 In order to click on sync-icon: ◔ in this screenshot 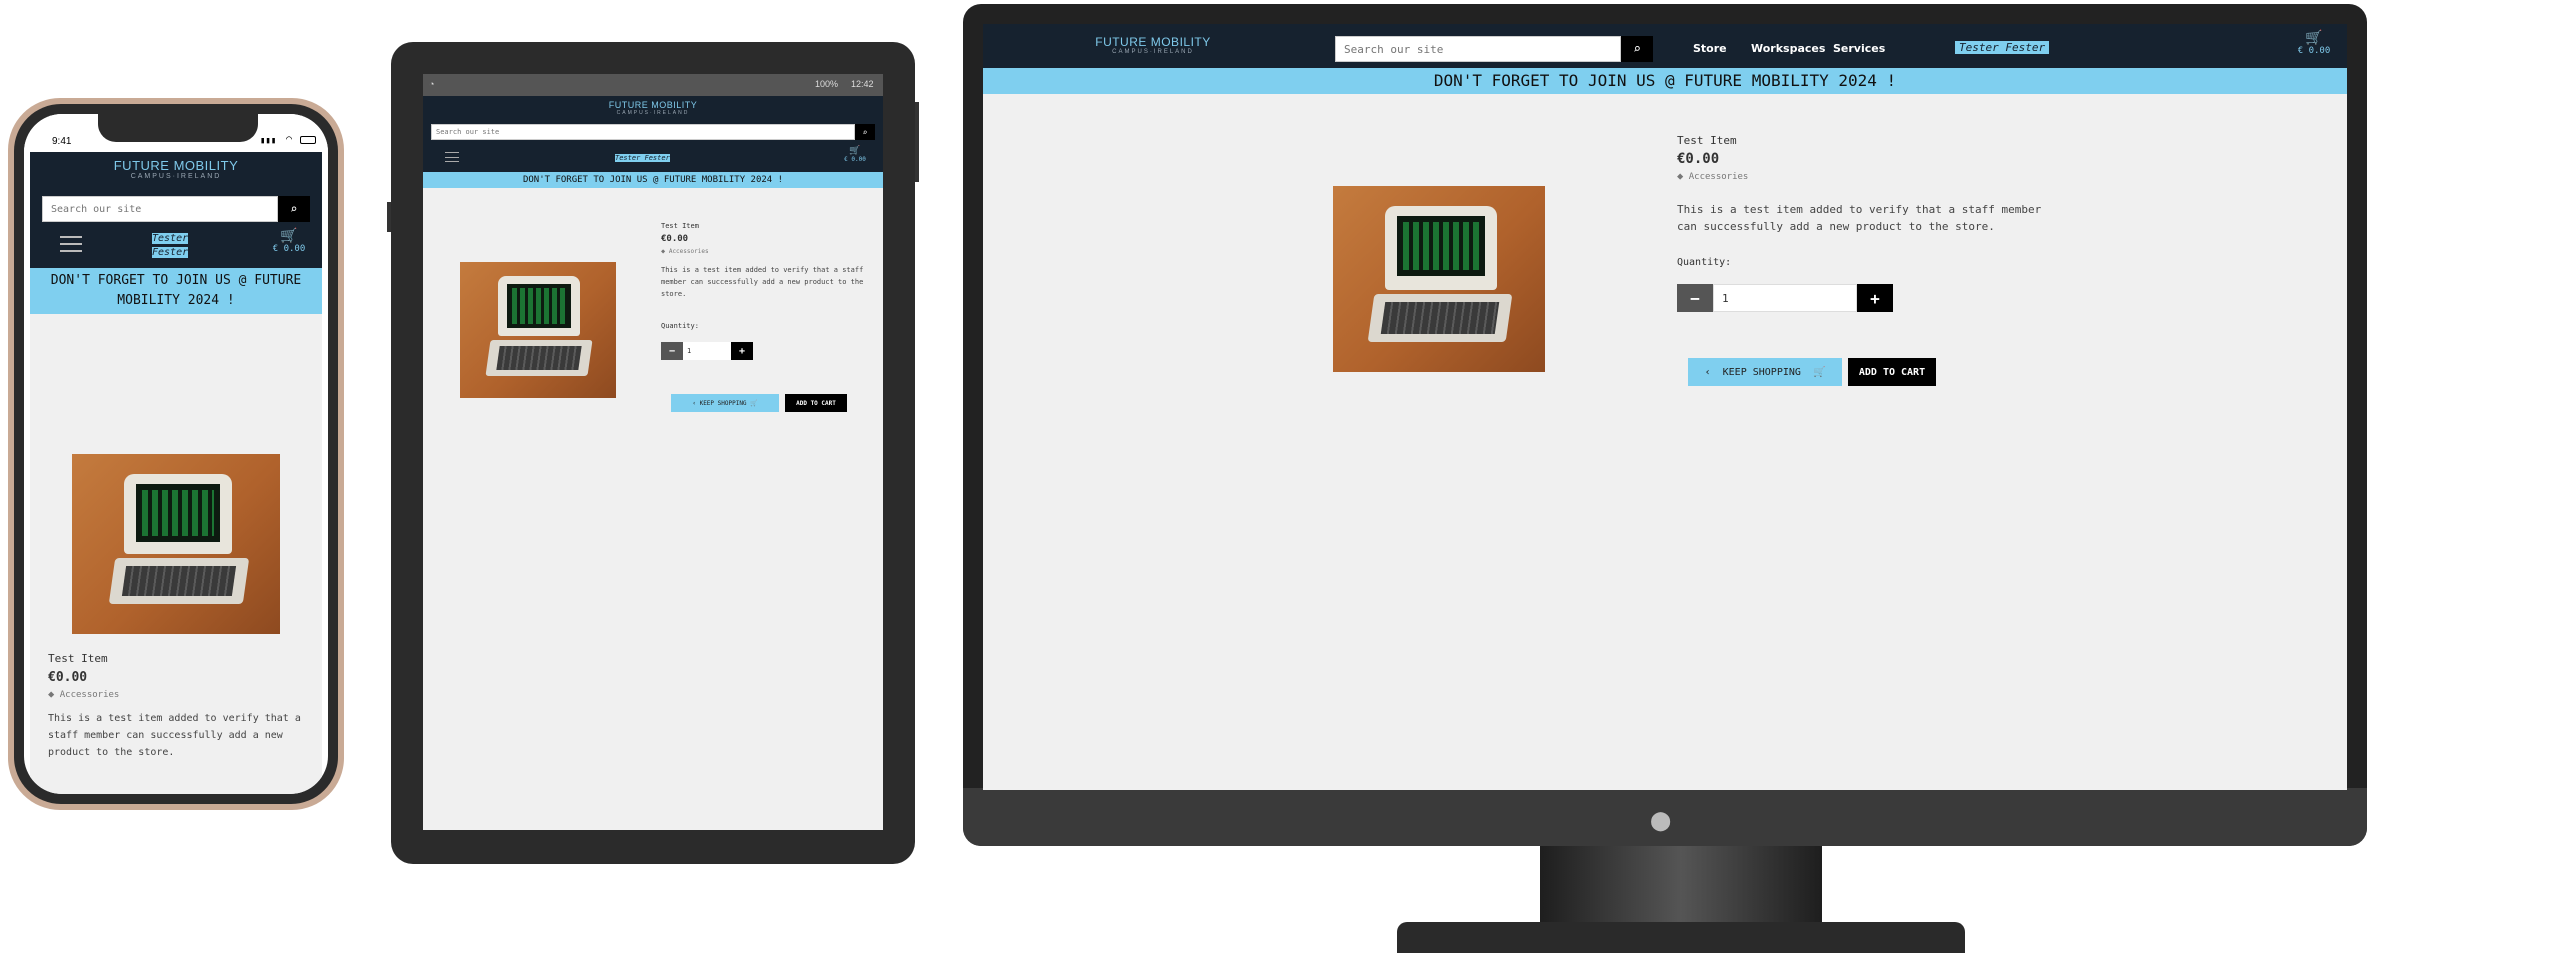, I will do `click(432, 84)`.